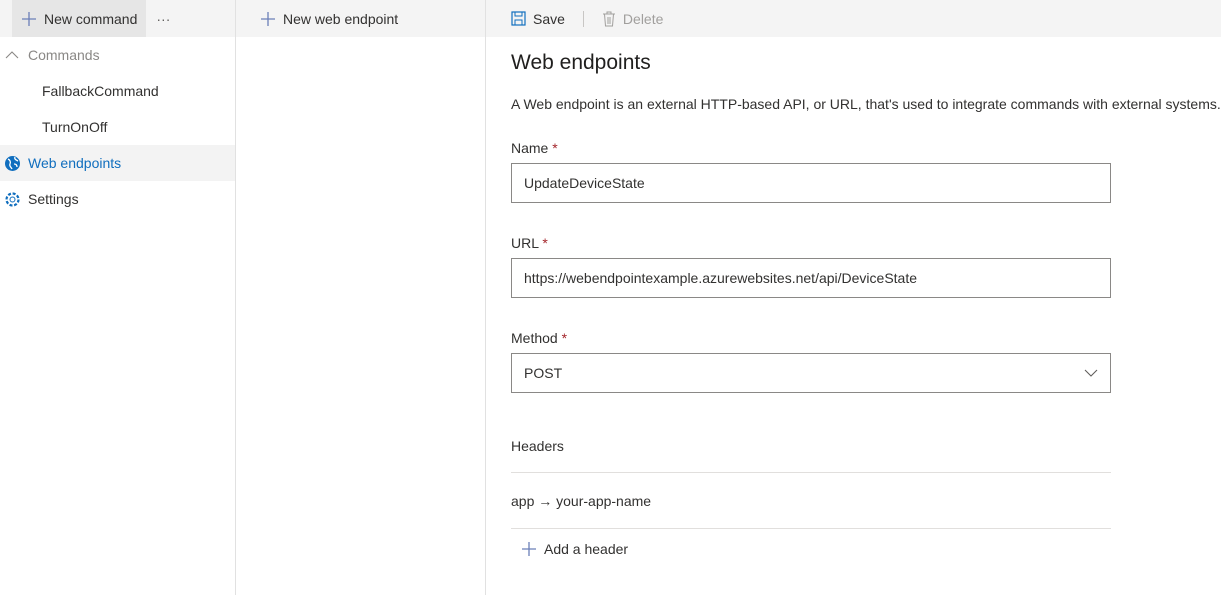  I want to click on commands-label: Commands, so click(64, 55).